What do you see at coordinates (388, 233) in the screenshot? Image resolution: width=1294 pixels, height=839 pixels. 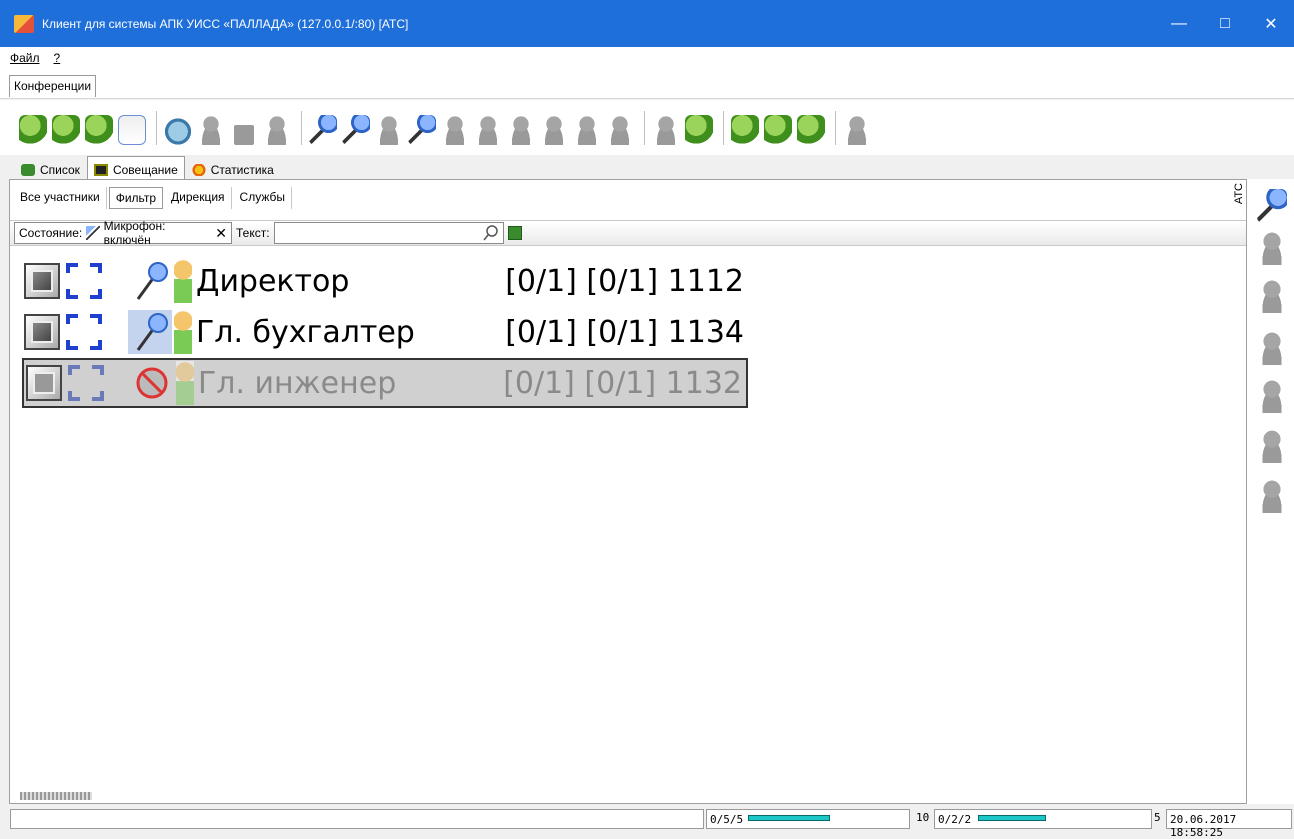 I see `text-search-input` at bounding box center [388, 233].